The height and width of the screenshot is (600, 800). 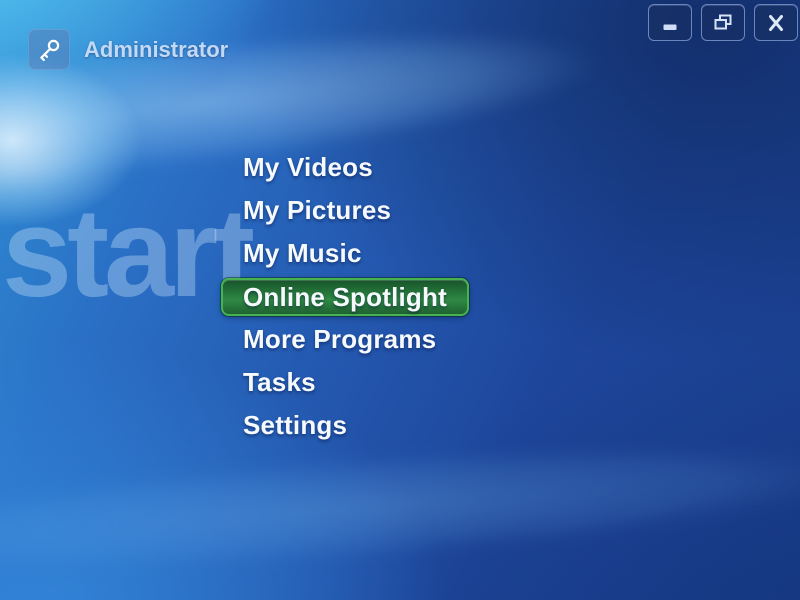 I want to click on menu-item-settings: Settings, so click(x=356, y=425).